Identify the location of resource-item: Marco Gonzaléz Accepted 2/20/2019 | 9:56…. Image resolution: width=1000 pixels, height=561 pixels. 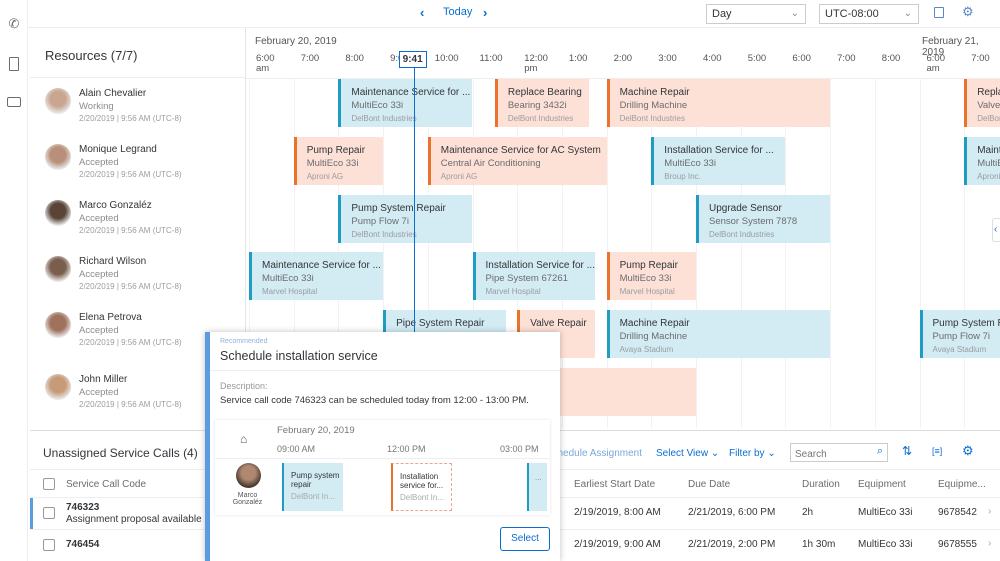
(137, 220).